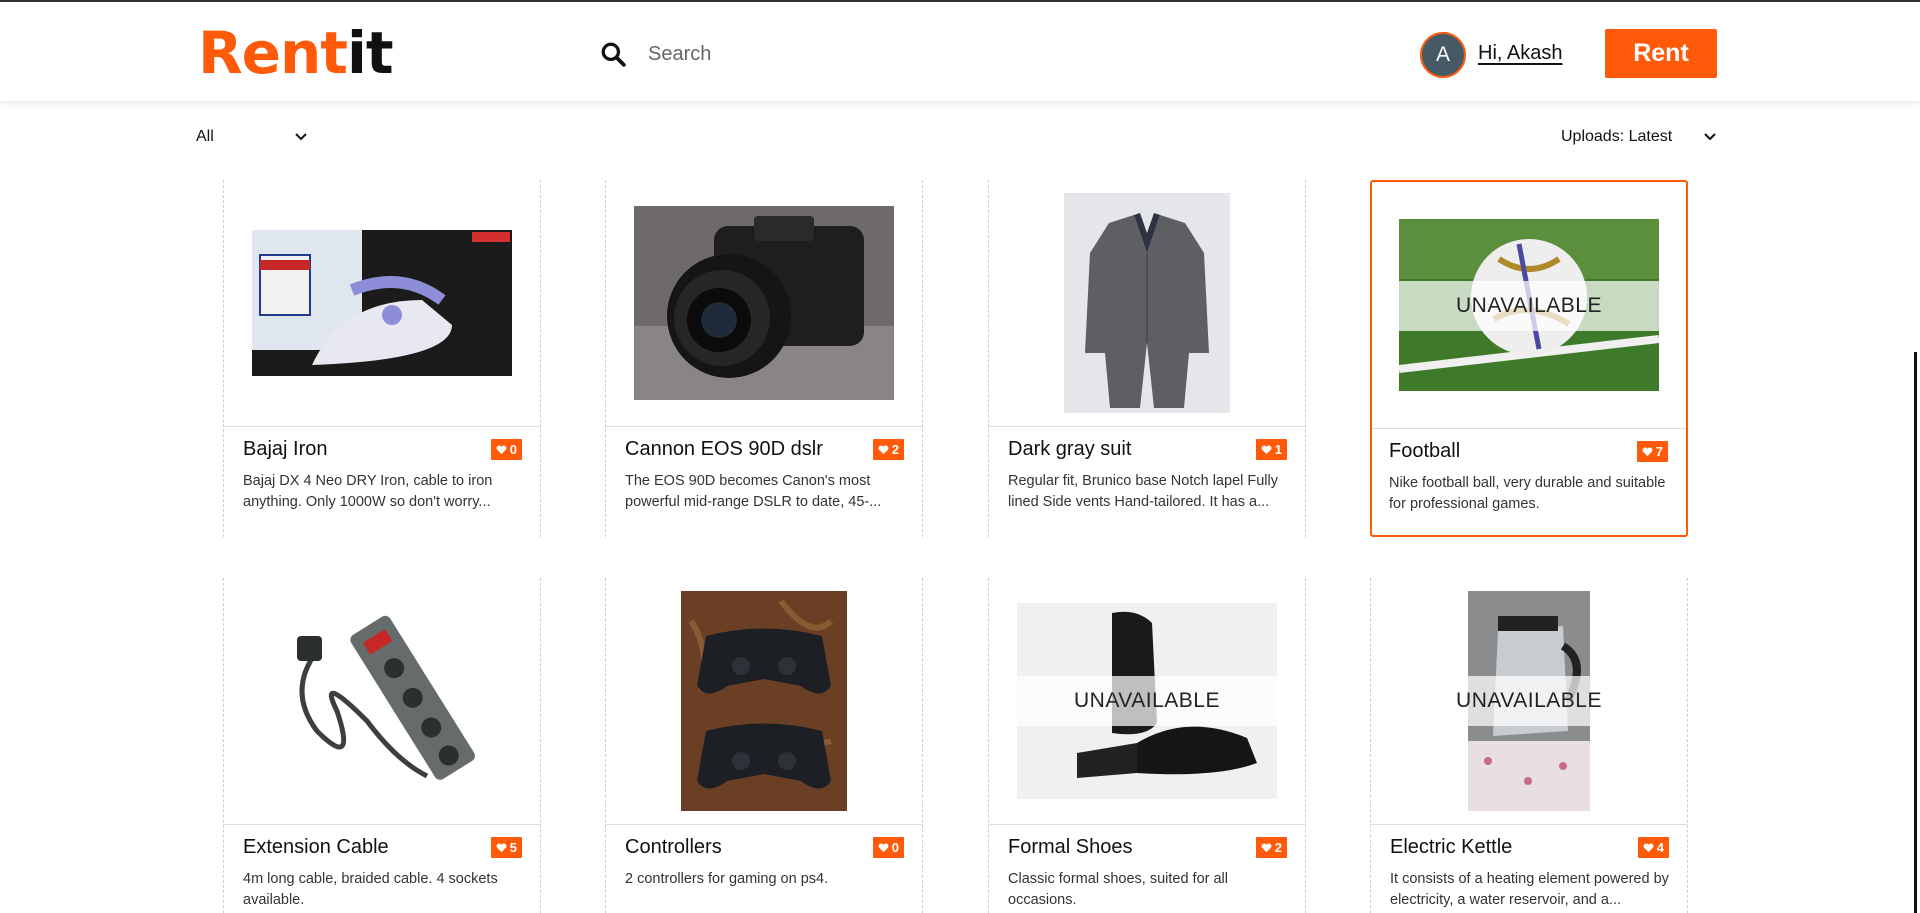  Describe the element at coordinates (382, 303) in the screenshot. I see `iron-image` at that location.